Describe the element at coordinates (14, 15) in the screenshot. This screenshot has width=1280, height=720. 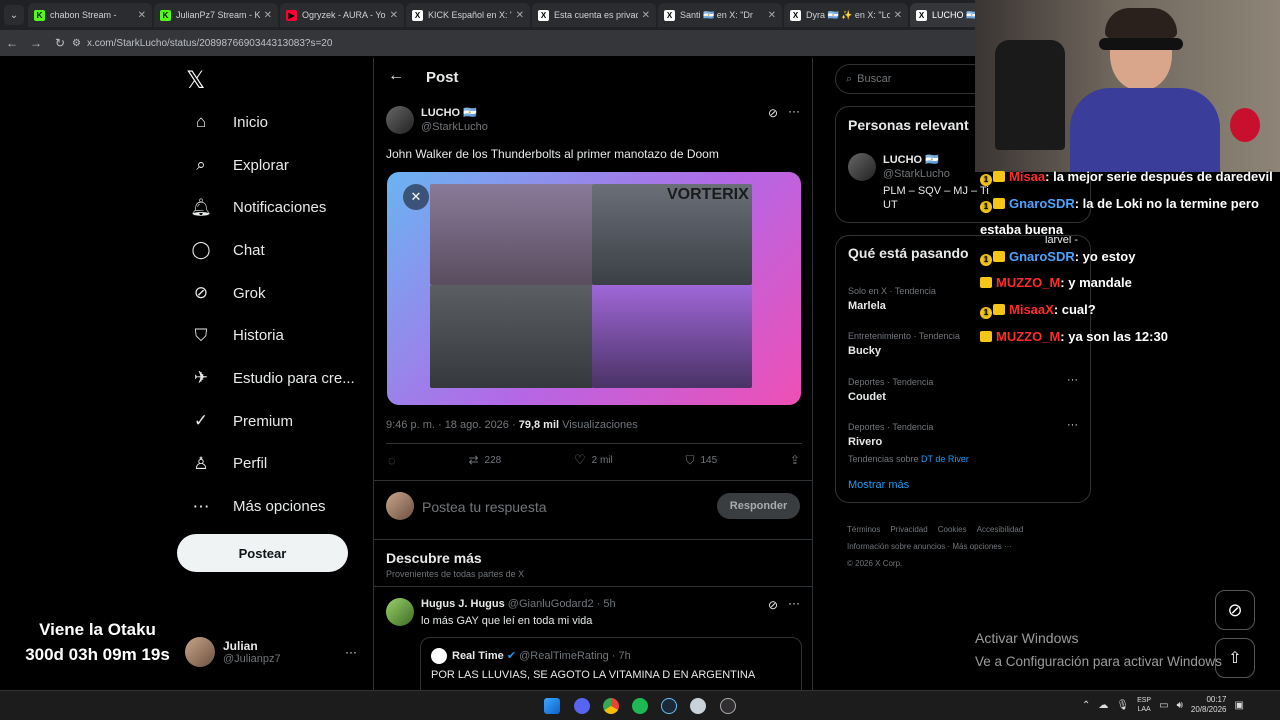
I see `tab-menu-button: ⌄` at that location.